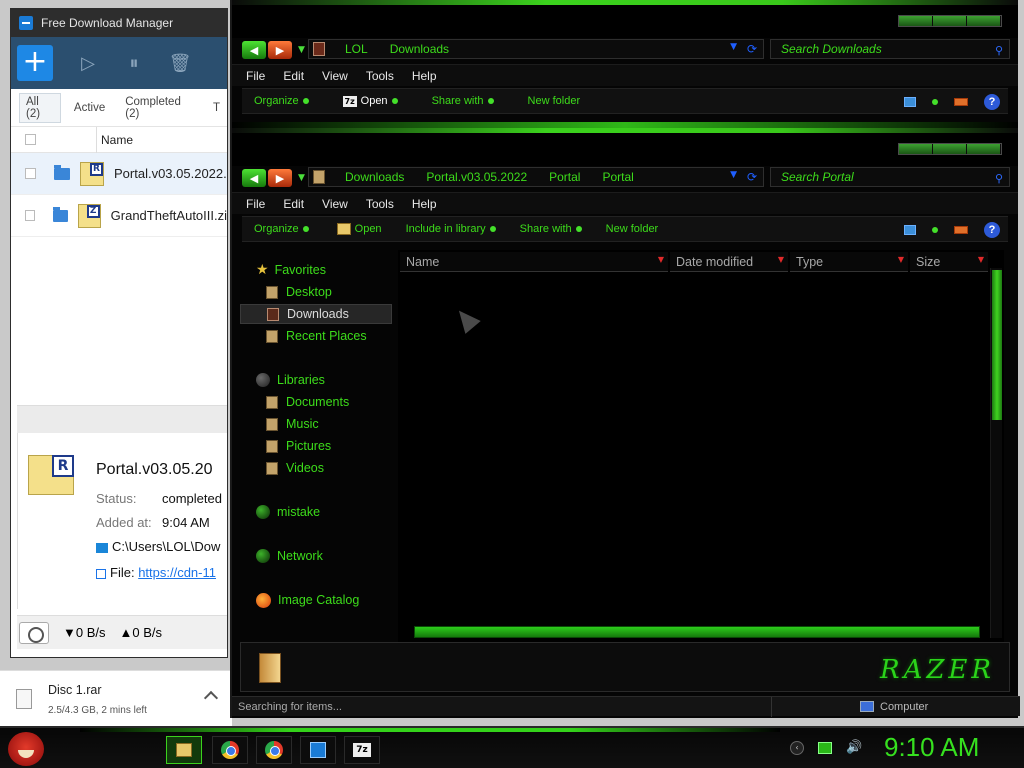  Describe the element at coordinates (316, 380) in the screenshot. I see `nav-libraries: Libraries` at that location.